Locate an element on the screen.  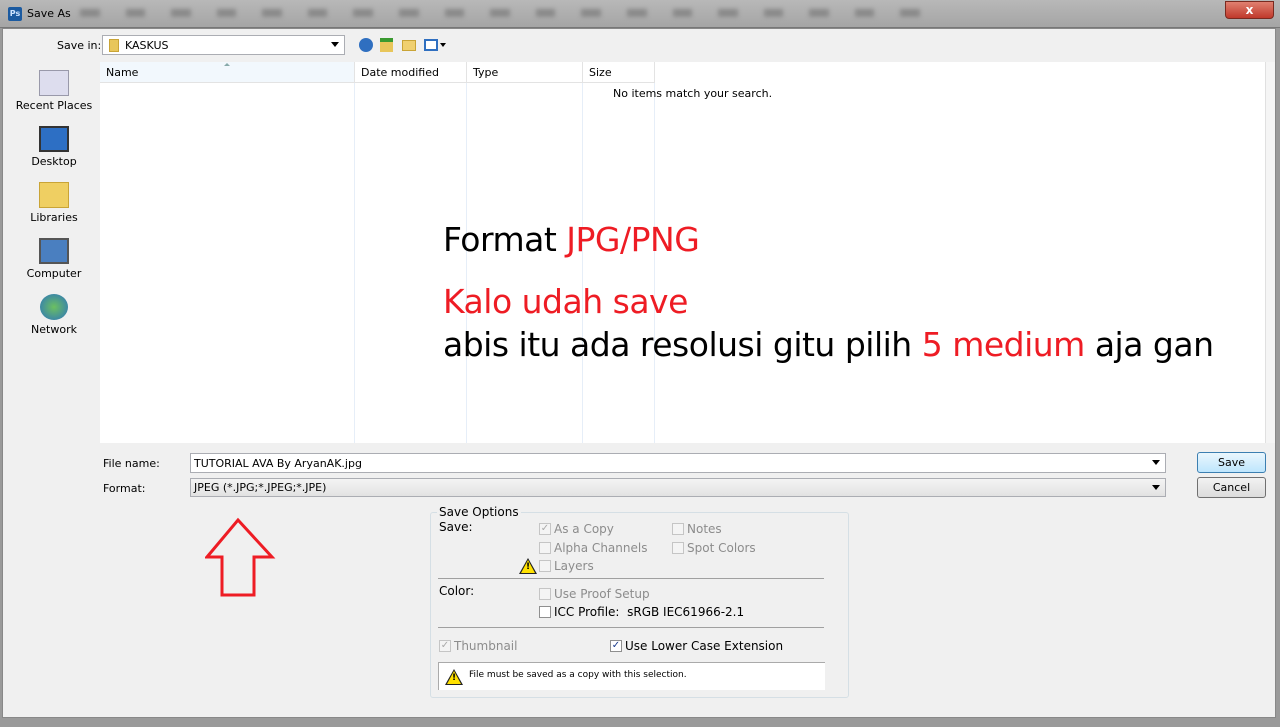
use-proof-setup-label: Use Proof Setup is located at coordinates (602, 594).